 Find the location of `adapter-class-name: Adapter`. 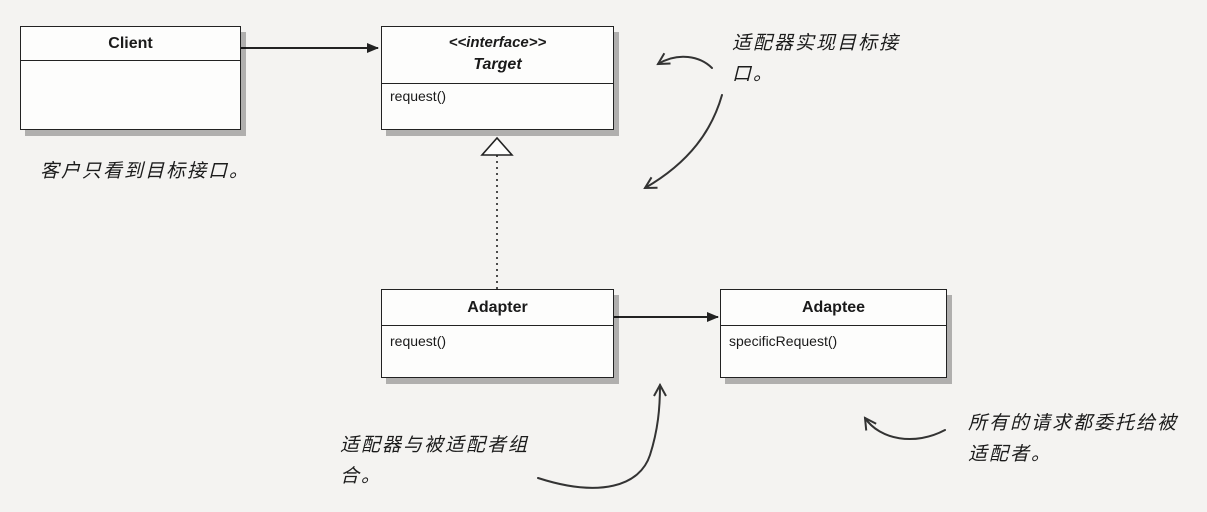

adapter-class-name: Adapter is located at coordinates (497, 308).